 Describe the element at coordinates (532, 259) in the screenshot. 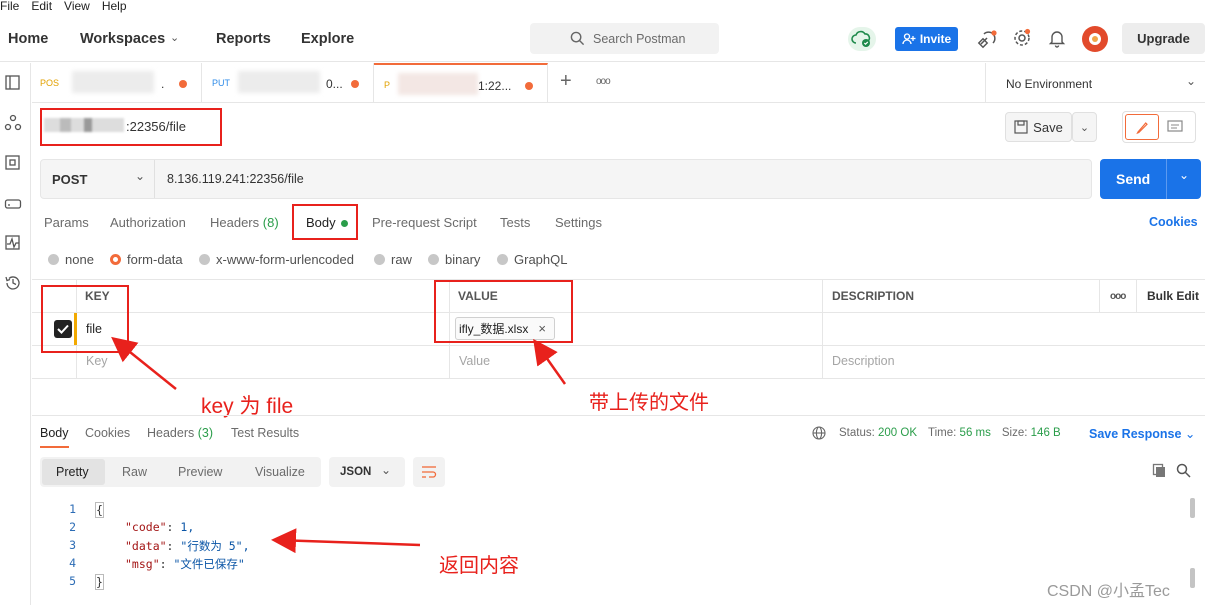

I see `radio-graphql: GraphQL` at that location.